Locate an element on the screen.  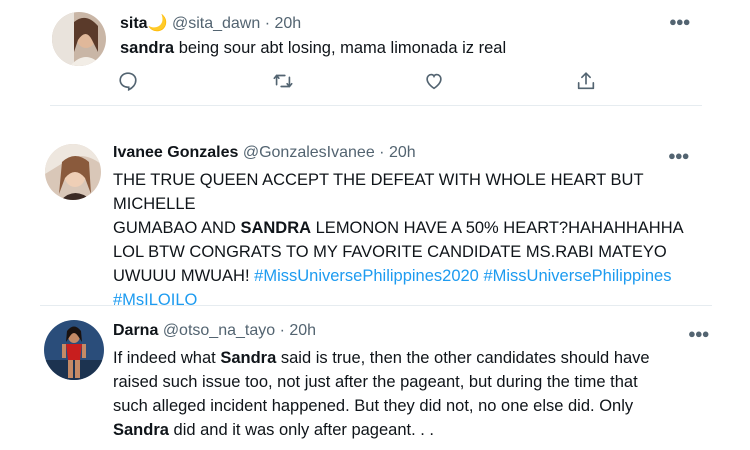
tweet-header: Ivanee Gonzales @GonzalesIvanee · 20h is located at coordinates (264, 153).